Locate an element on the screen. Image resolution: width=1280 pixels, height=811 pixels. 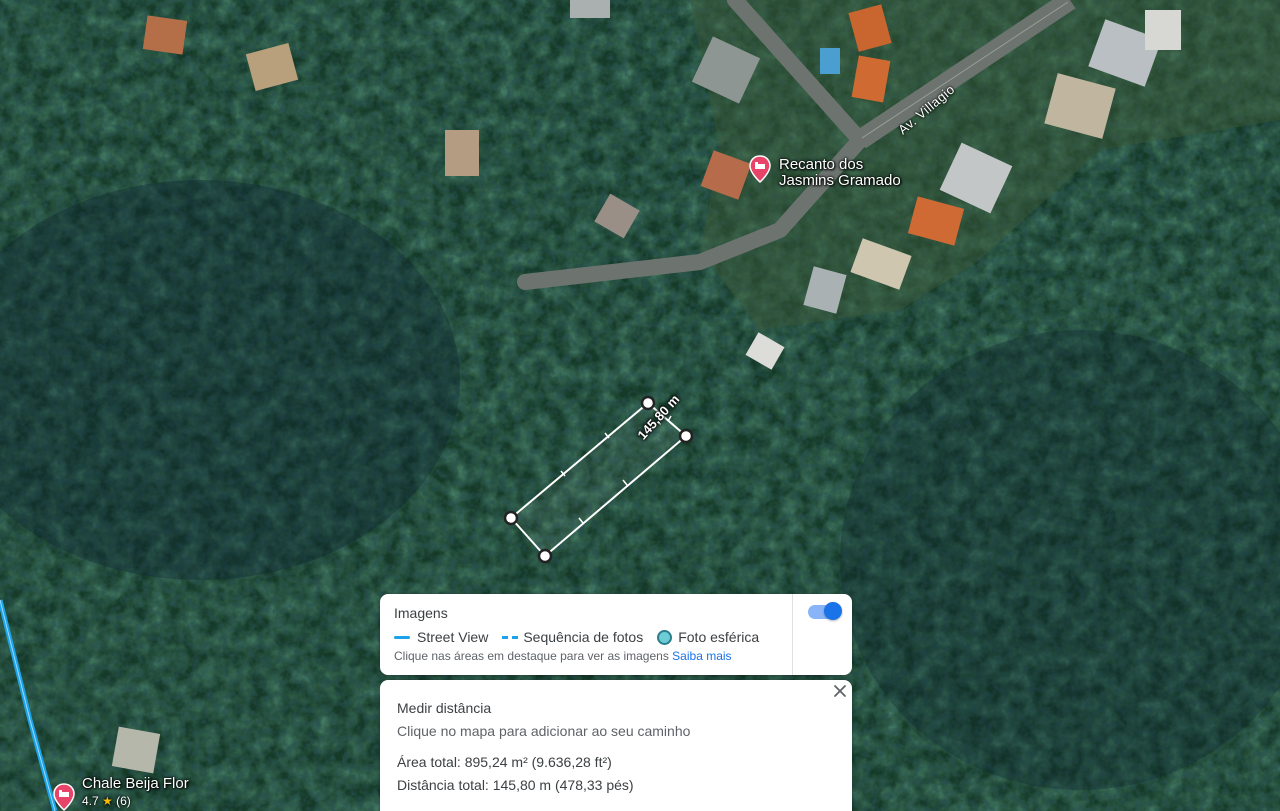
legend-label: Foto esférica is located at coordinates (719, 637).